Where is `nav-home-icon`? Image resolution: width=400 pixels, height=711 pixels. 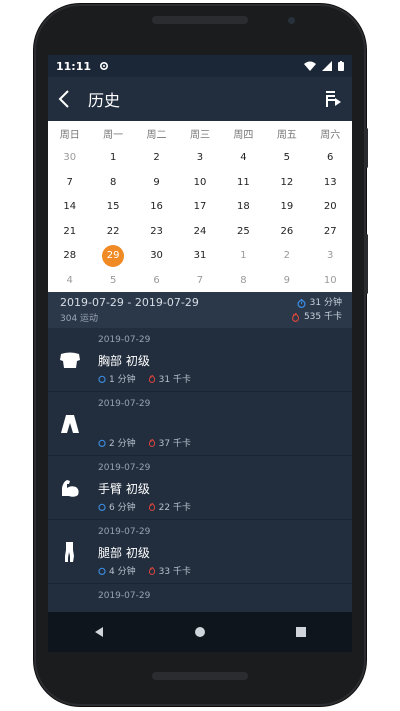 nav-home-icon is located at coordinates (200, 632).